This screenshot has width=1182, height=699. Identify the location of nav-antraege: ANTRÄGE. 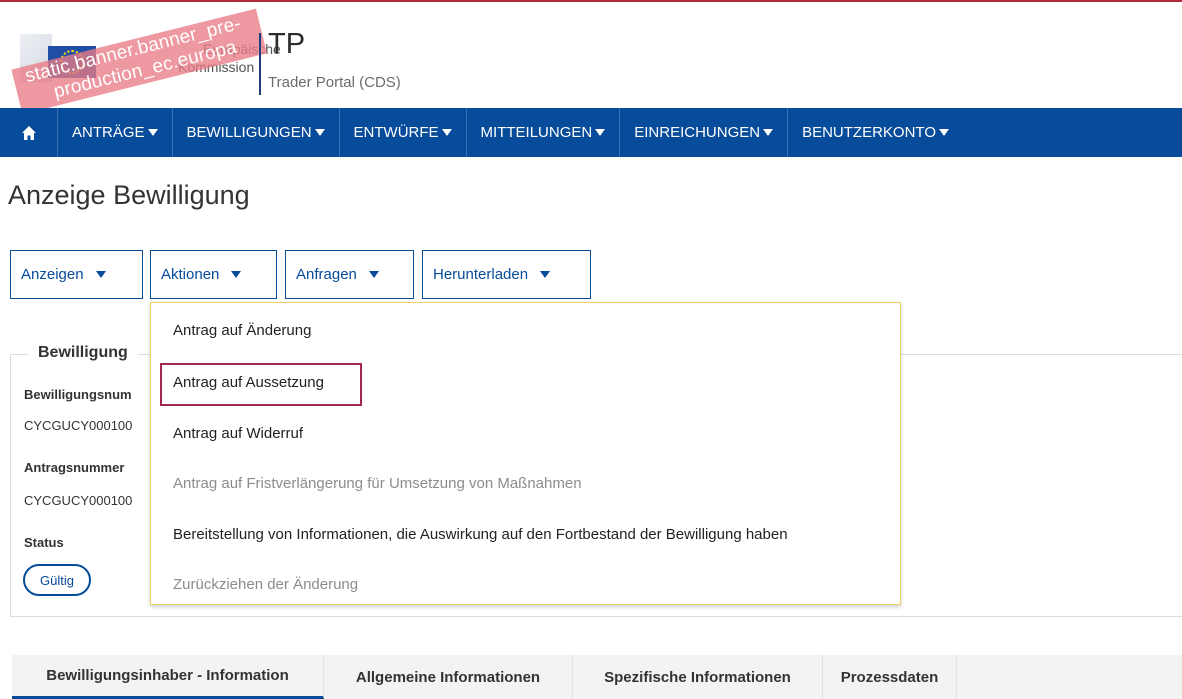
(115, 132).